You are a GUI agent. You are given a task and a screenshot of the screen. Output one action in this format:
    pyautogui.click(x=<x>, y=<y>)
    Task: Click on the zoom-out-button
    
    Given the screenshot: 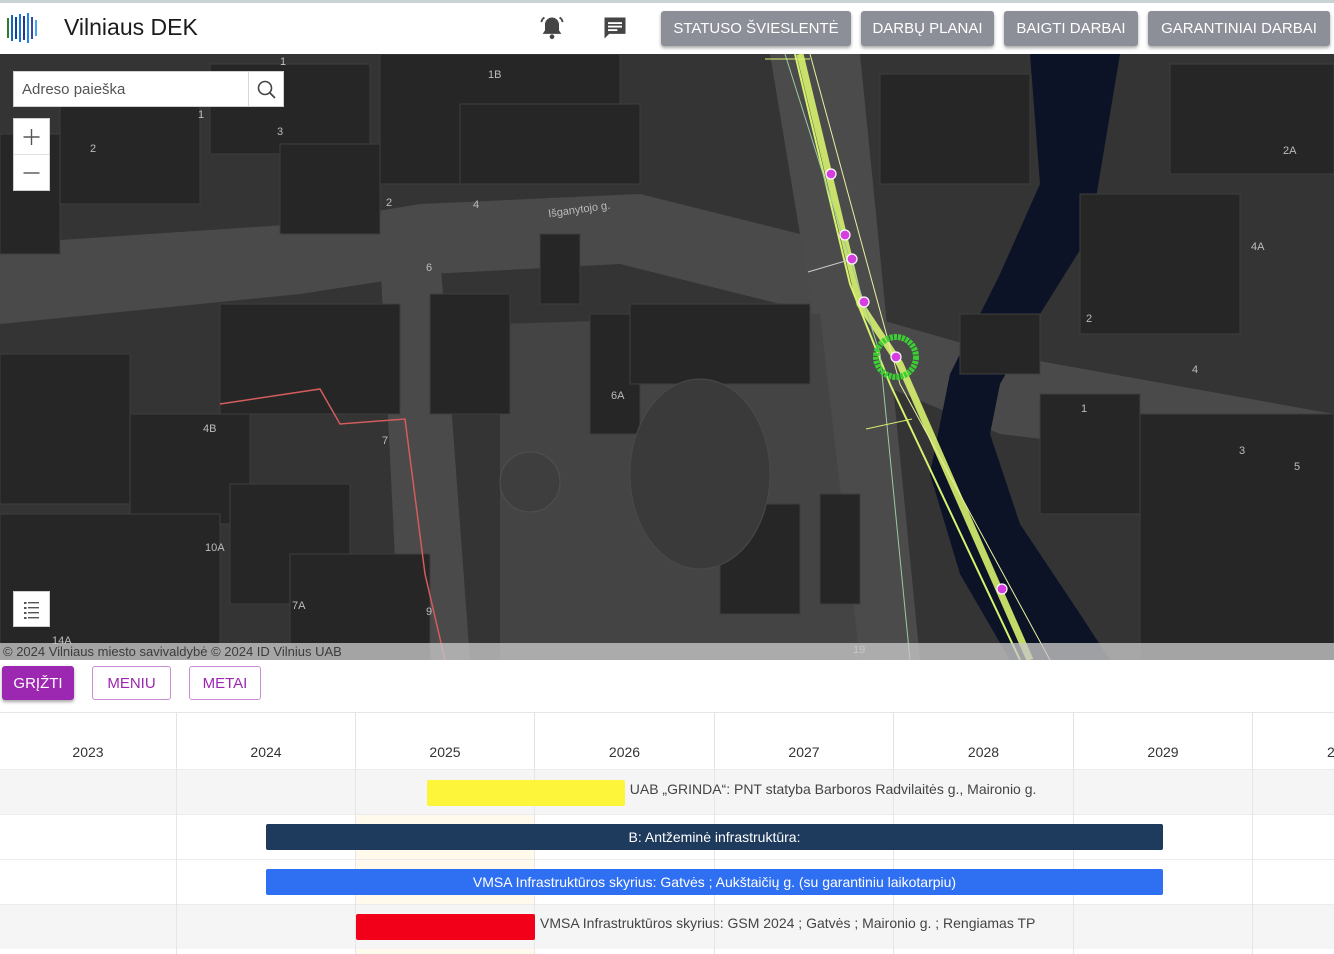 What is the action you would take?
    pyautogui.click(x=31, y=173)
    